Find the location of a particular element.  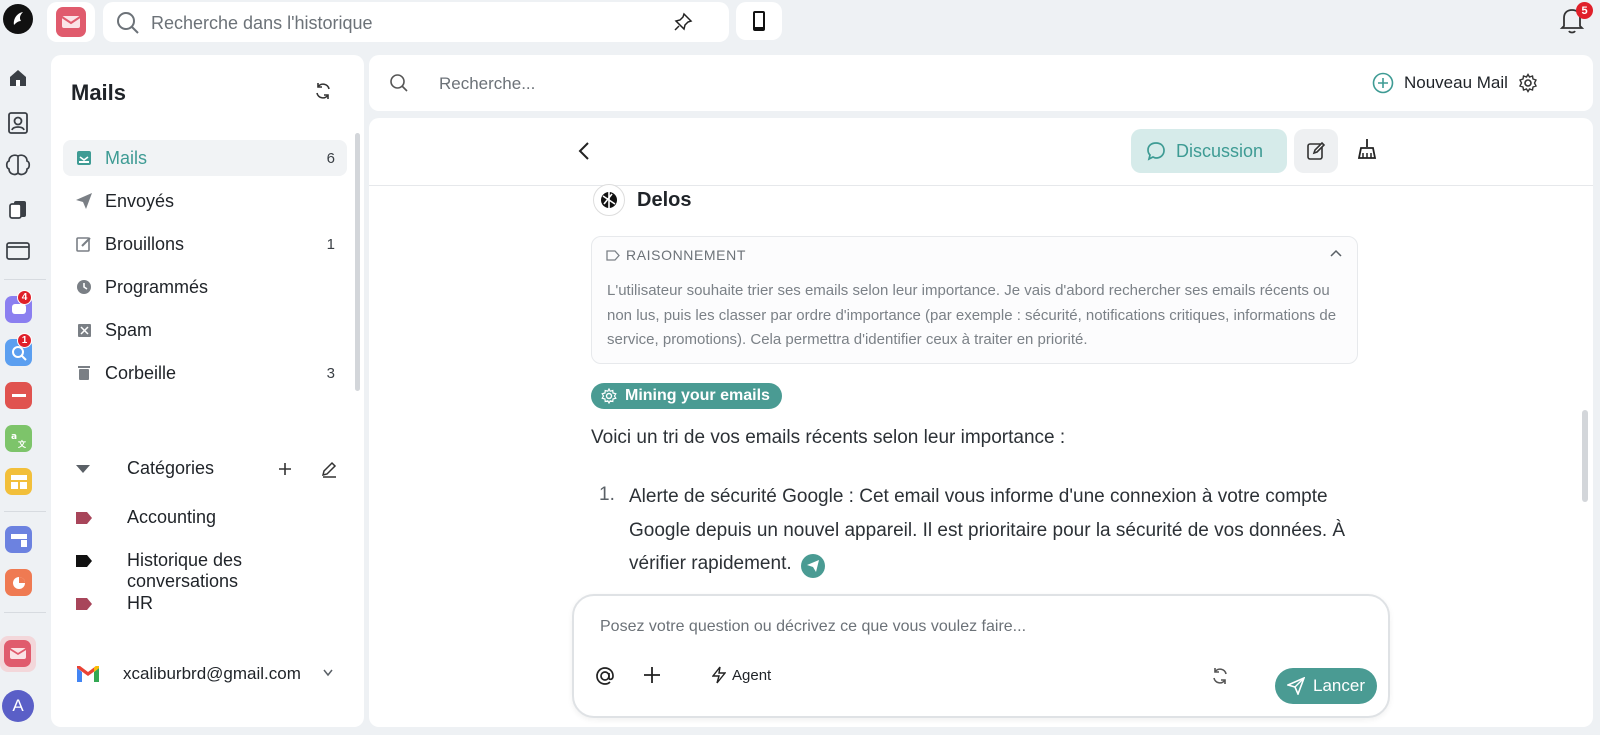

folder-label: Brouillons is located at coordinates (145, 244).